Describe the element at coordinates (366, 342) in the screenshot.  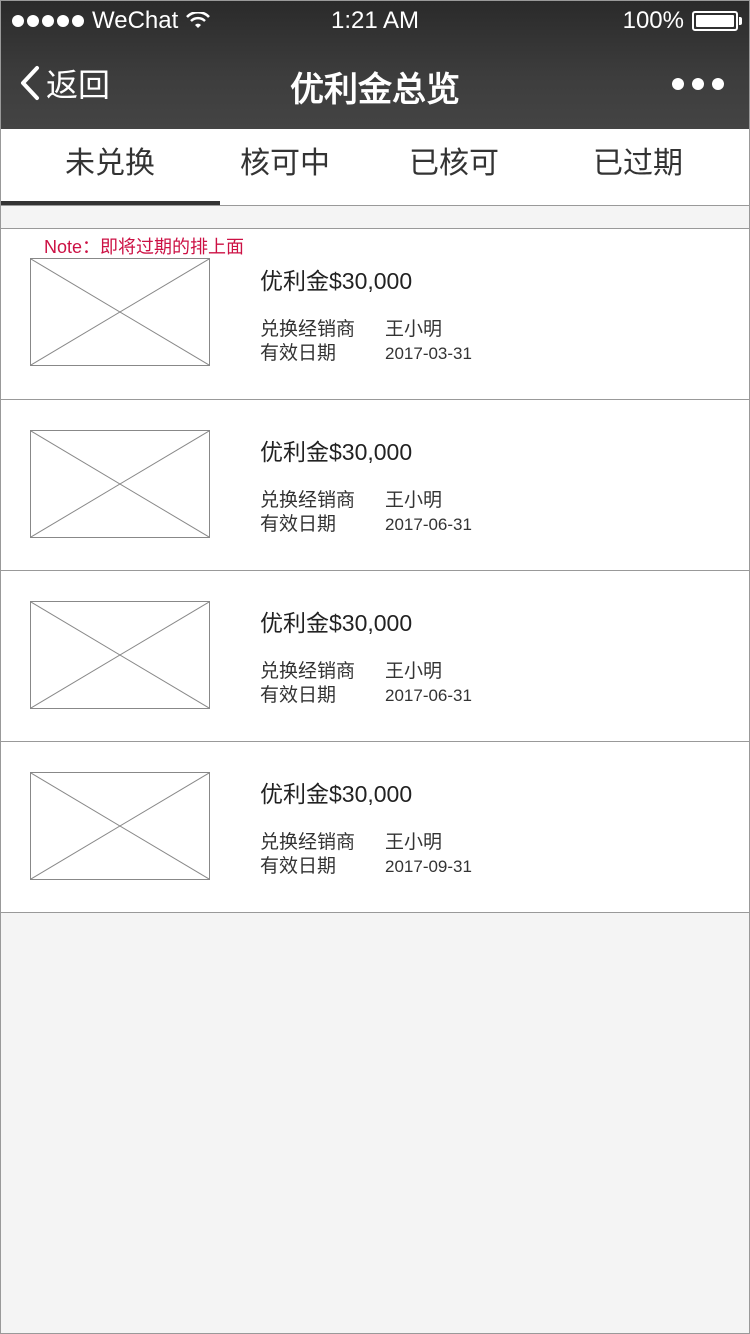
I see `item-meta: 兑换经销商 王小明 有效日期 2017-03-31` at that location.